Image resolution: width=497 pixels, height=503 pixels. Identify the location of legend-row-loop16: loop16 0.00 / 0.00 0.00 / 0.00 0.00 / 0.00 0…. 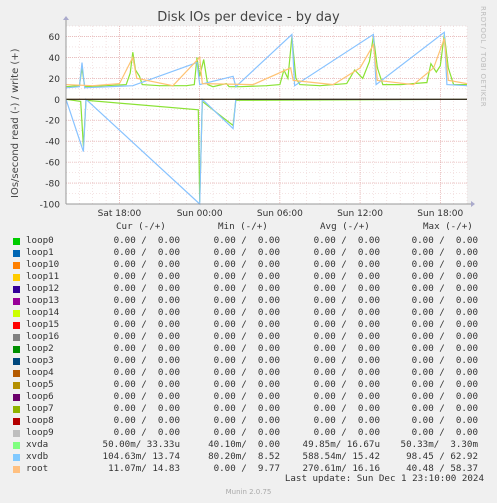
(248, 337).